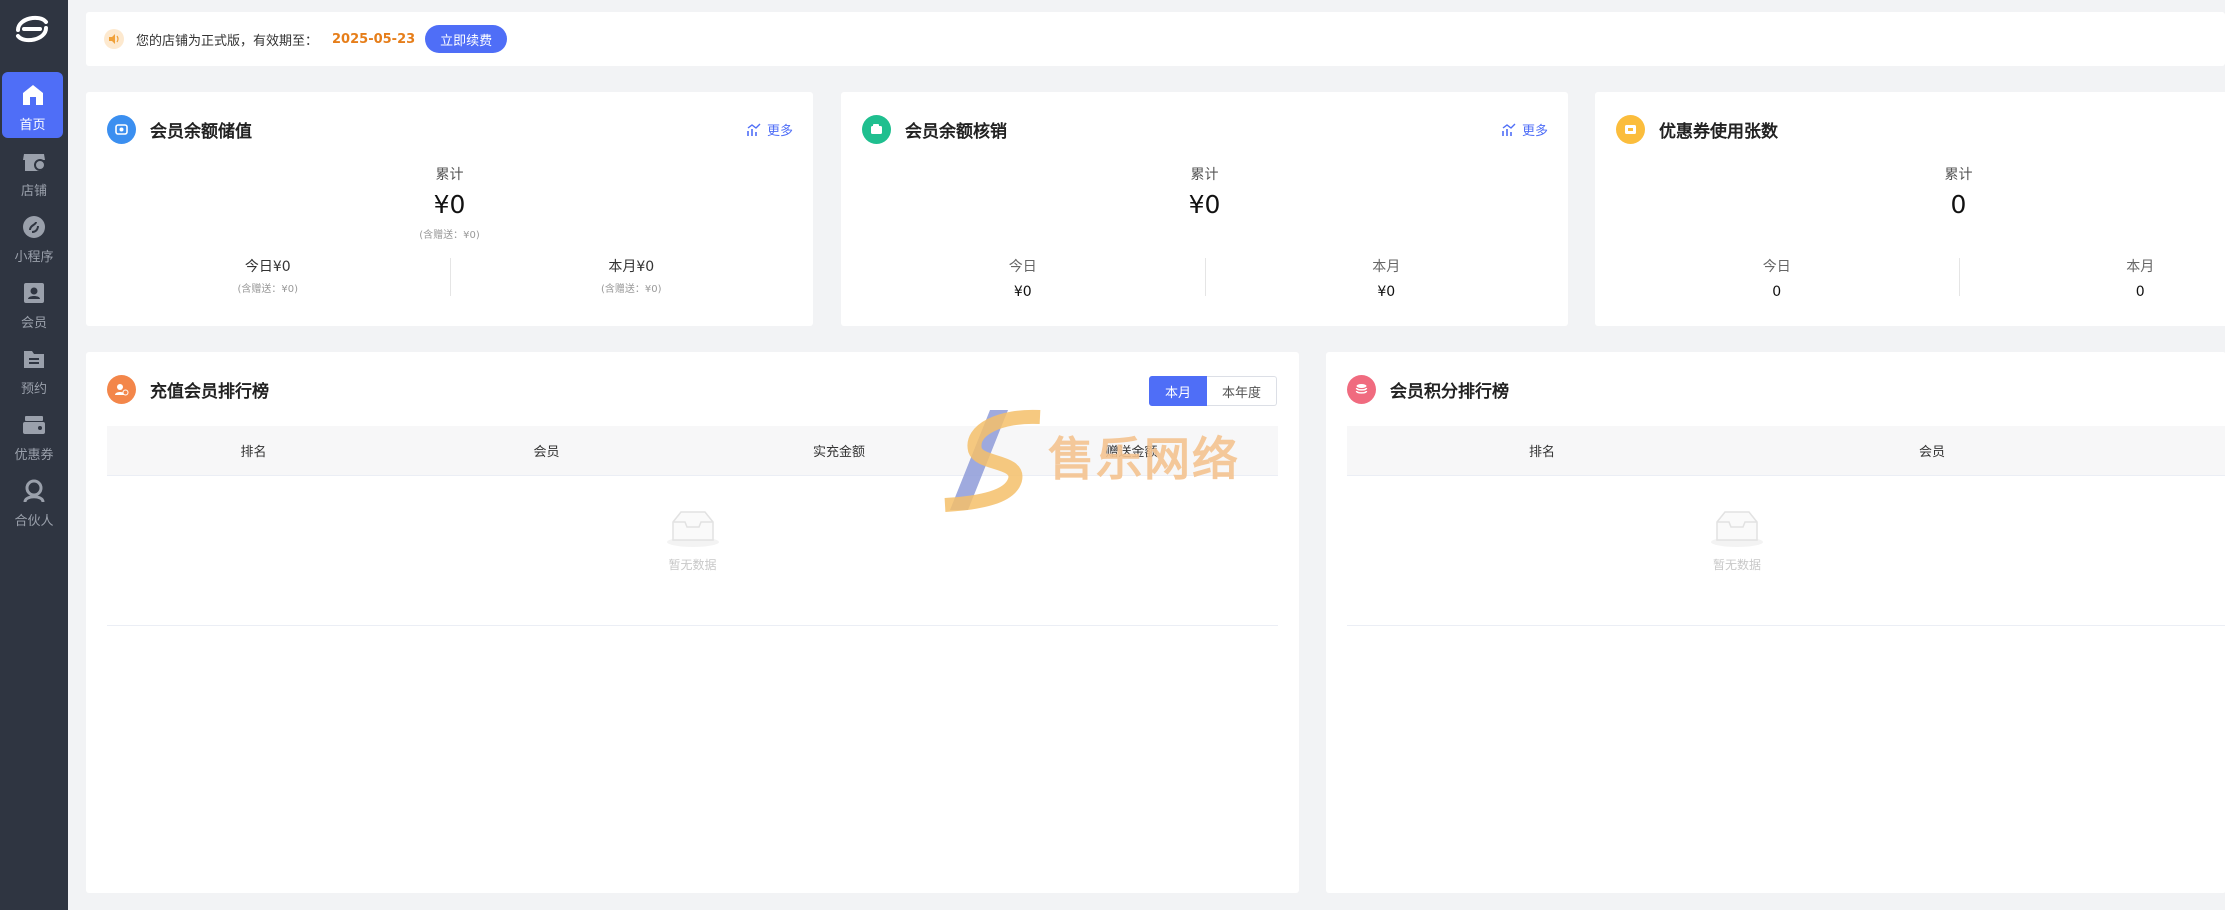  Describe the element at coordinates (268, 289) in the screenshot. I see `today-sub: (含赠送：¥0)` at that location.